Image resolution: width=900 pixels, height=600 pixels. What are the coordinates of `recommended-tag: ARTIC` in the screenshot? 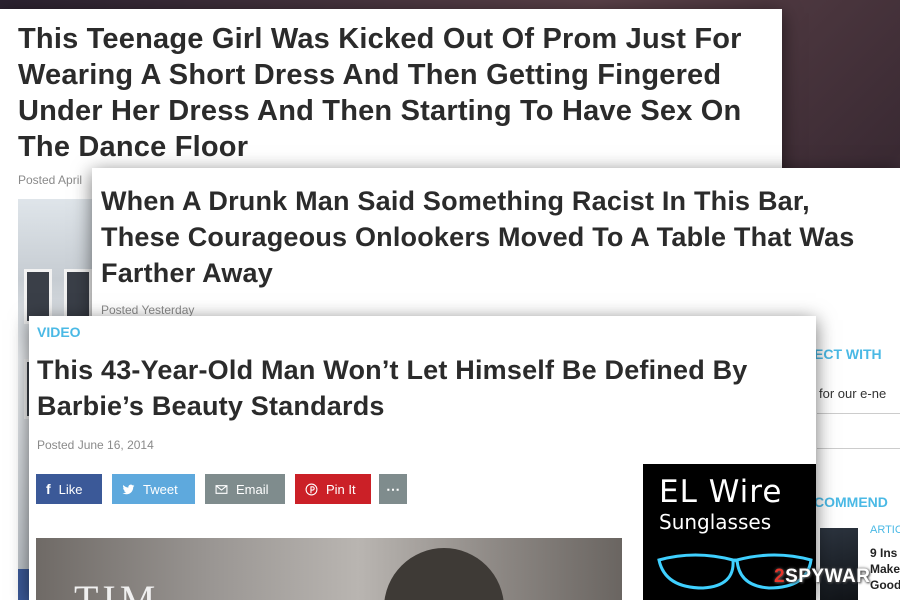 It's located at (885, 530).